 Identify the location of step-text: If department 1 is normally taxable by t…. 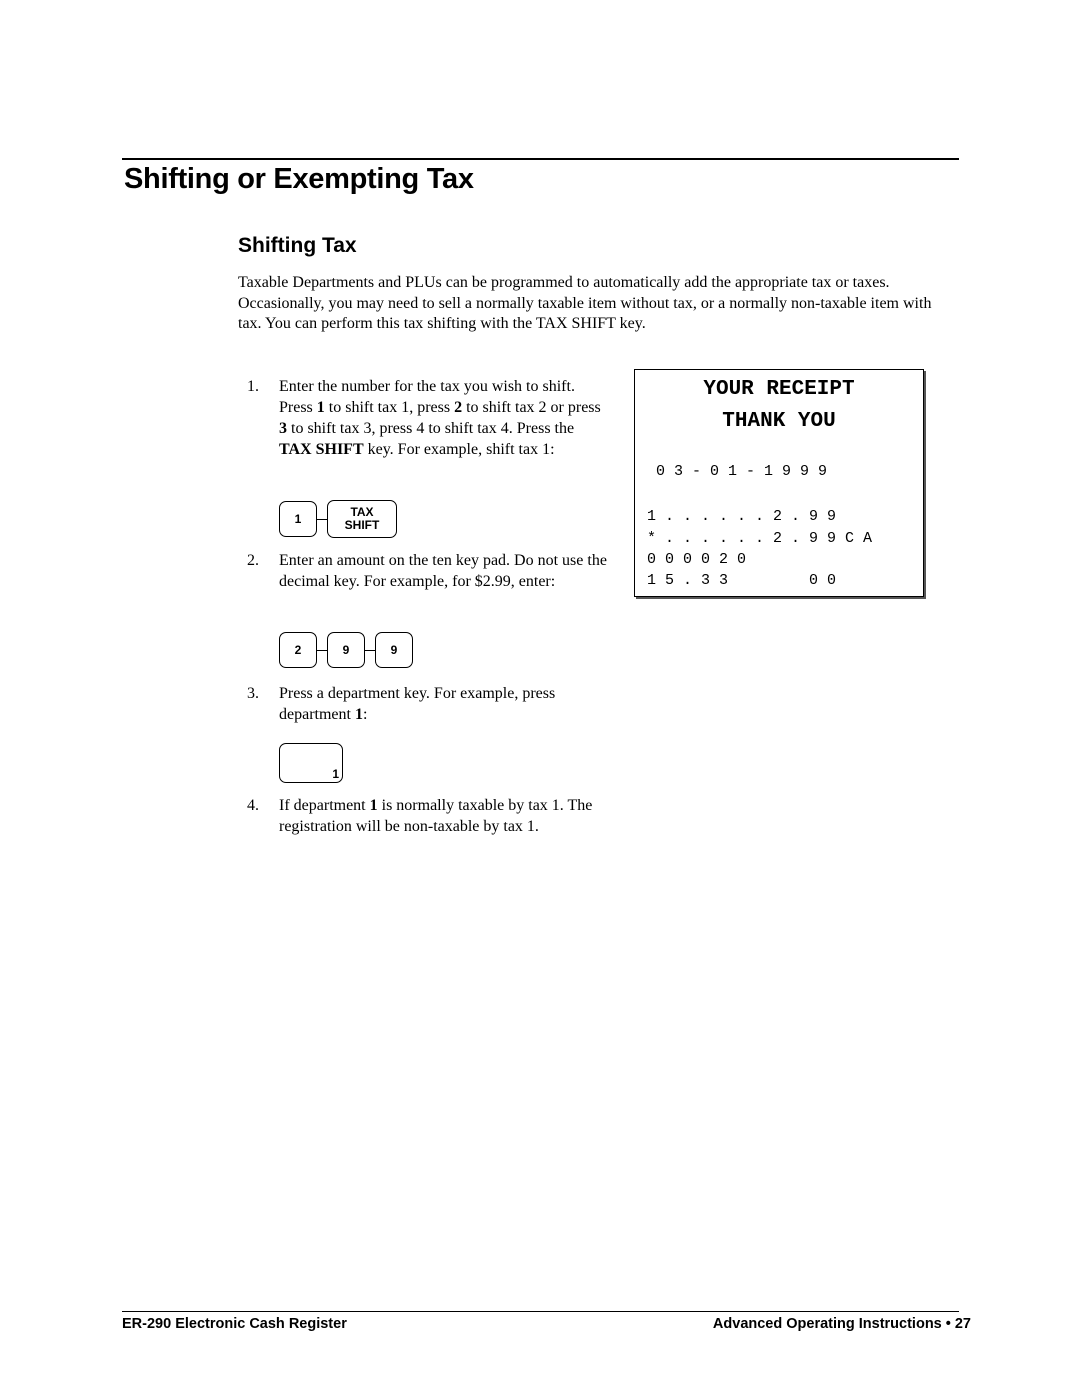
(436, 816).